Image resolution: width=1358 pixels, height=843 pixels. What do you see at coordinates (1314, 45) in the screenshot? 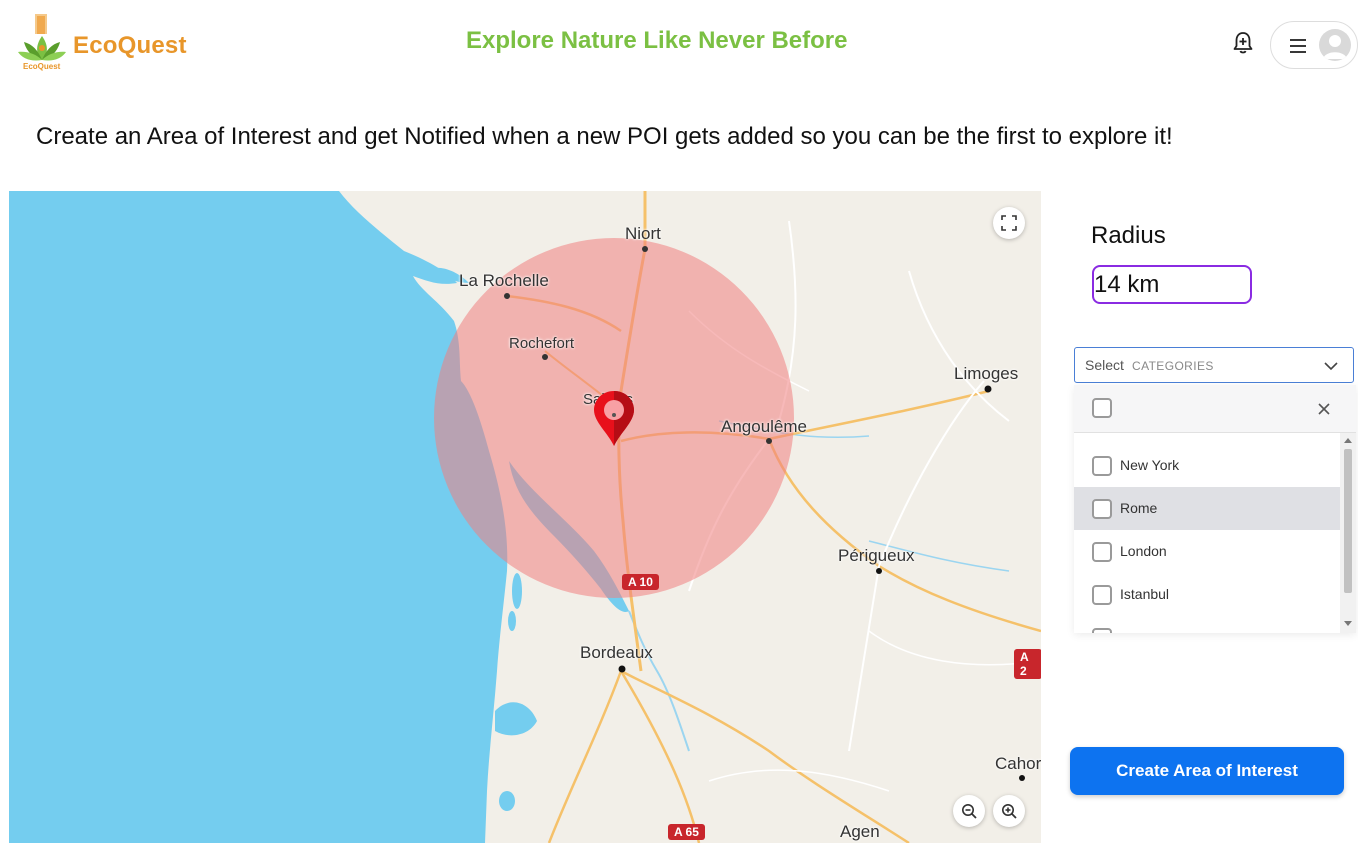
I see `user-menu-button` at bounding box center [1314, 45].